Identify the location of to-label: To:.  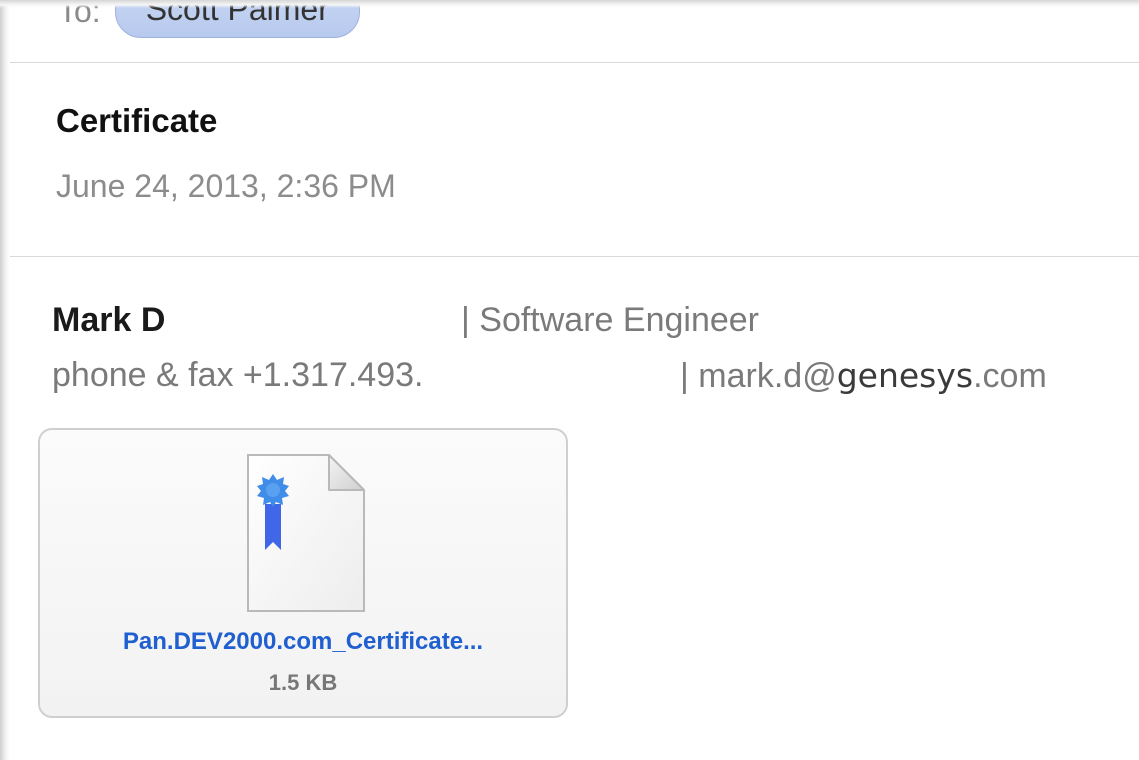
(79, 14).